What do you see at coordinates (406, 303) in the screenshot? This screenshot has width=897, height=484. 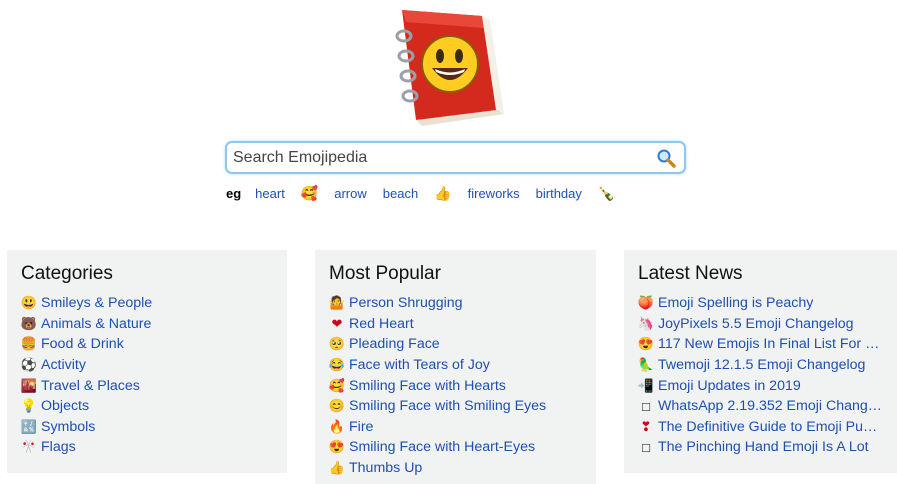 I see `popular-link: Person Shrugging` at bounding box center [406, 303].